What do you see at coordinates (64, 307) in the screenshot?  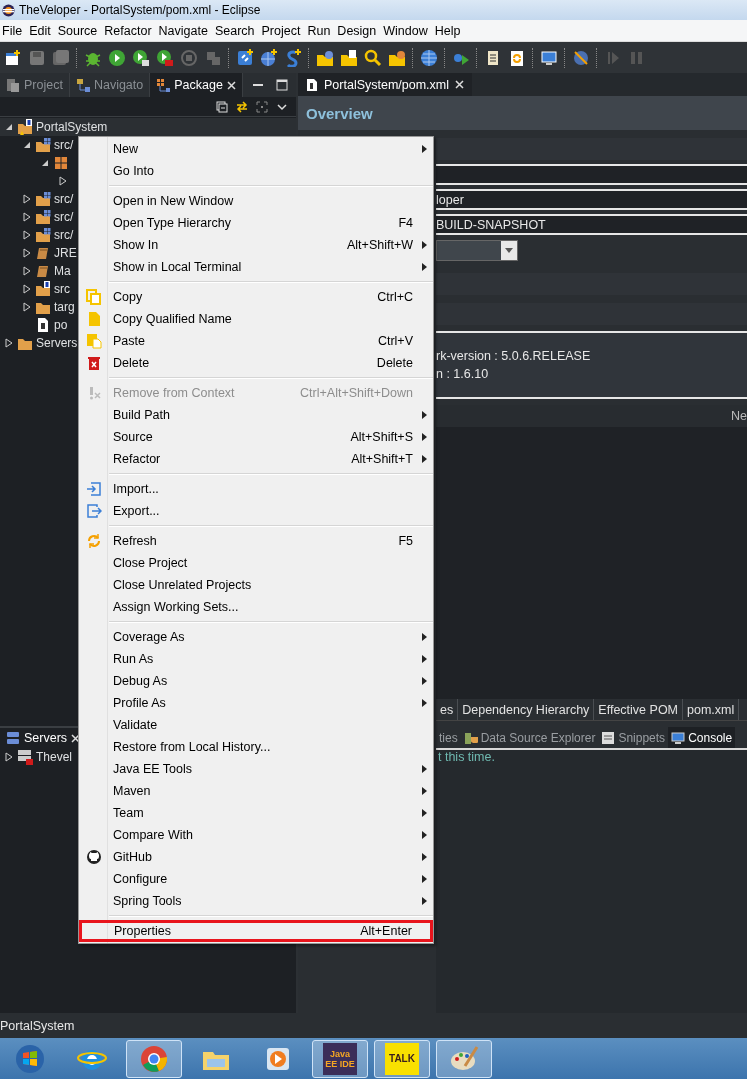 I see `tree-item: targ` at bounding box center [64, 307].